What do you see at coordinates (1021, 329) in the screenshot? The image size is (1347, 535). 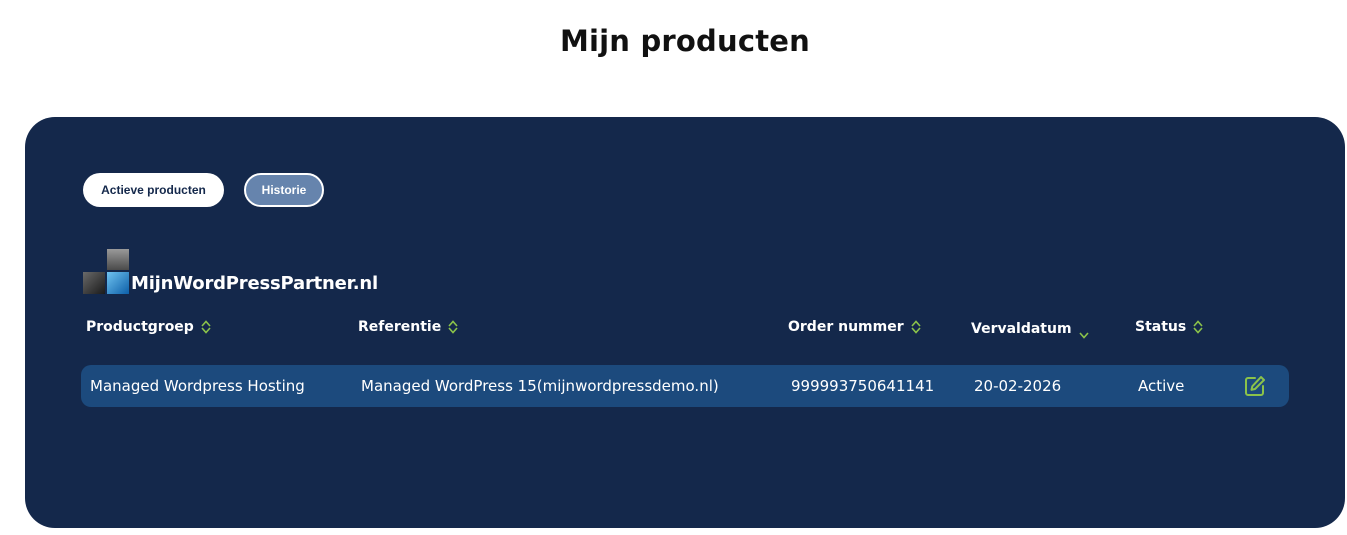 I see `column-label: Vervaldatum` at bounding box center [1021, 329].